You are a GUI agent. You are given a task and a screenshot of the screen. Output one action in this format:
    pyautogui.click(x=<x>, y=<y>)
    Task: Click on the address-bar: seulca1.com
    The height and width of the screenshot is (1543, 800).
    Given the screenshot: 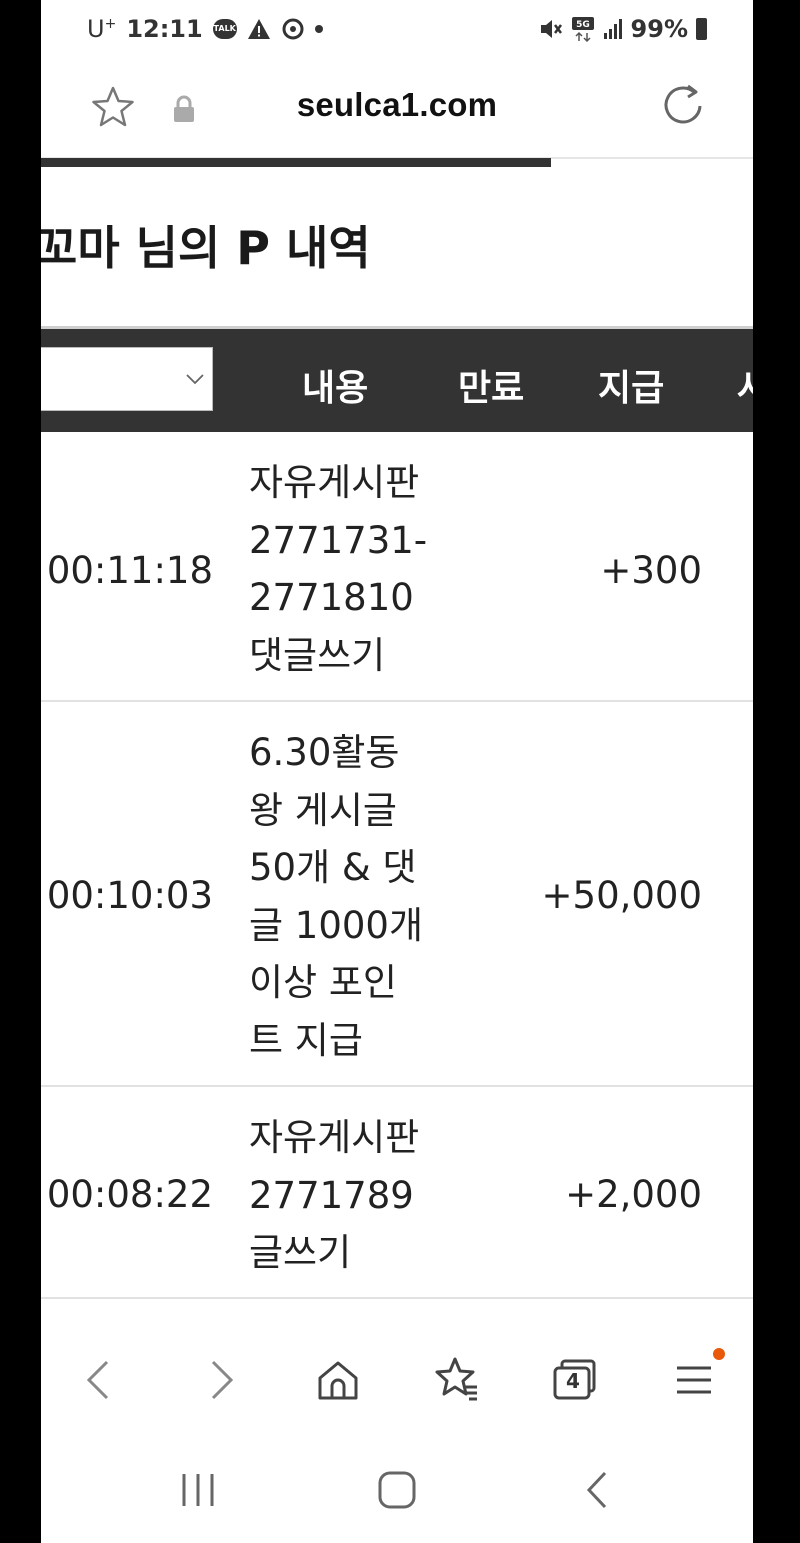 What is the action you would take?
    pyautogui.click(x=397, y=109)
    